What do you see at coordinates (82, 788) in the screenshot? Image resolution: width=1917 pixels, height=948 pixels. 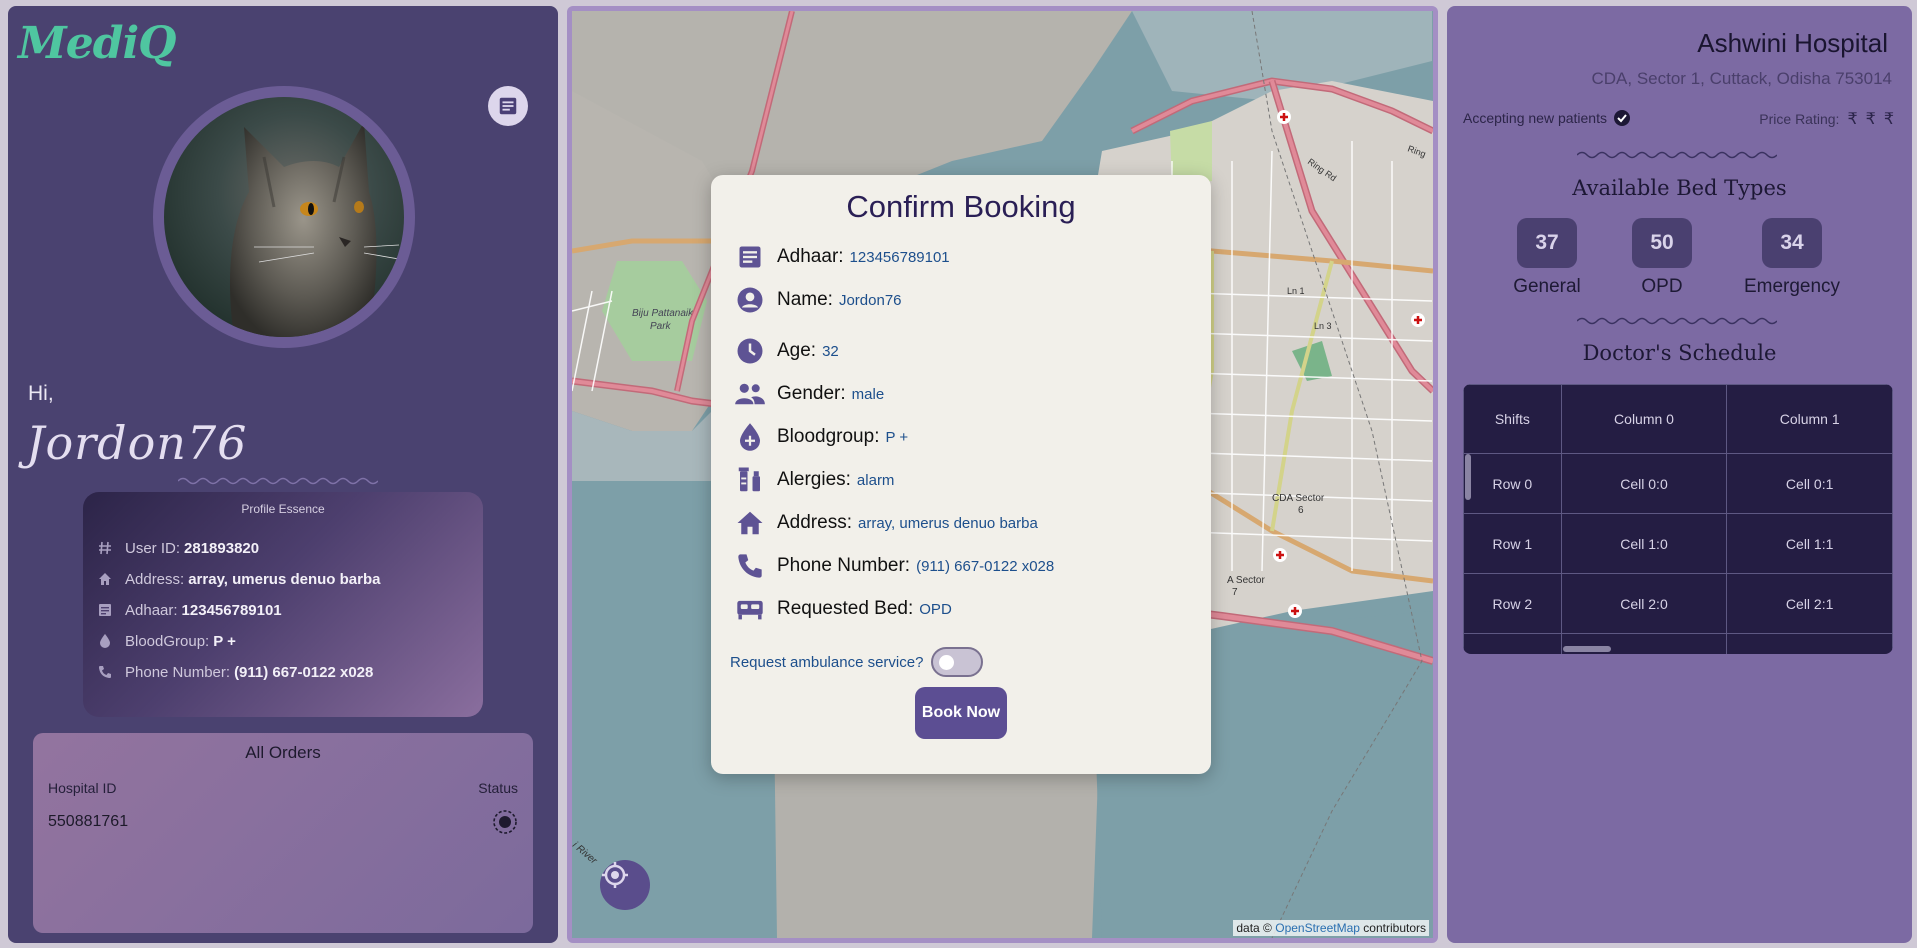 I see `orders-col-hospital-id: Hospital ID` at bounding box center [82, 788].